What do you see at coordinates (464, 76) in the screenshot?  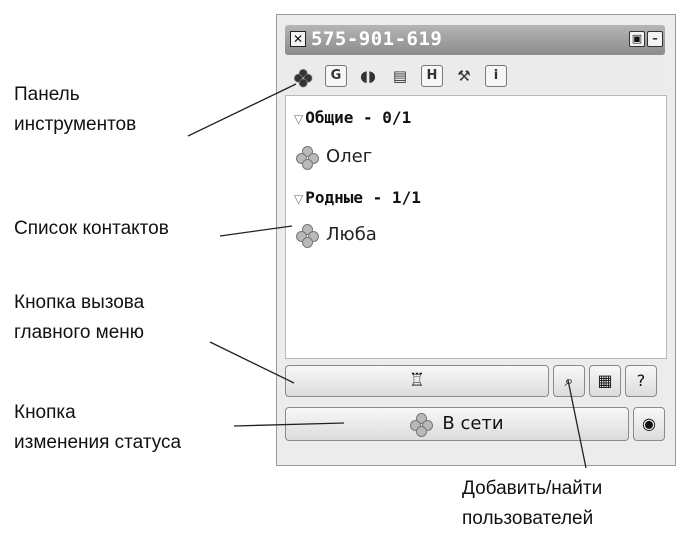 I see `tools-icon: ⚒` at bounding box center [464, 76].